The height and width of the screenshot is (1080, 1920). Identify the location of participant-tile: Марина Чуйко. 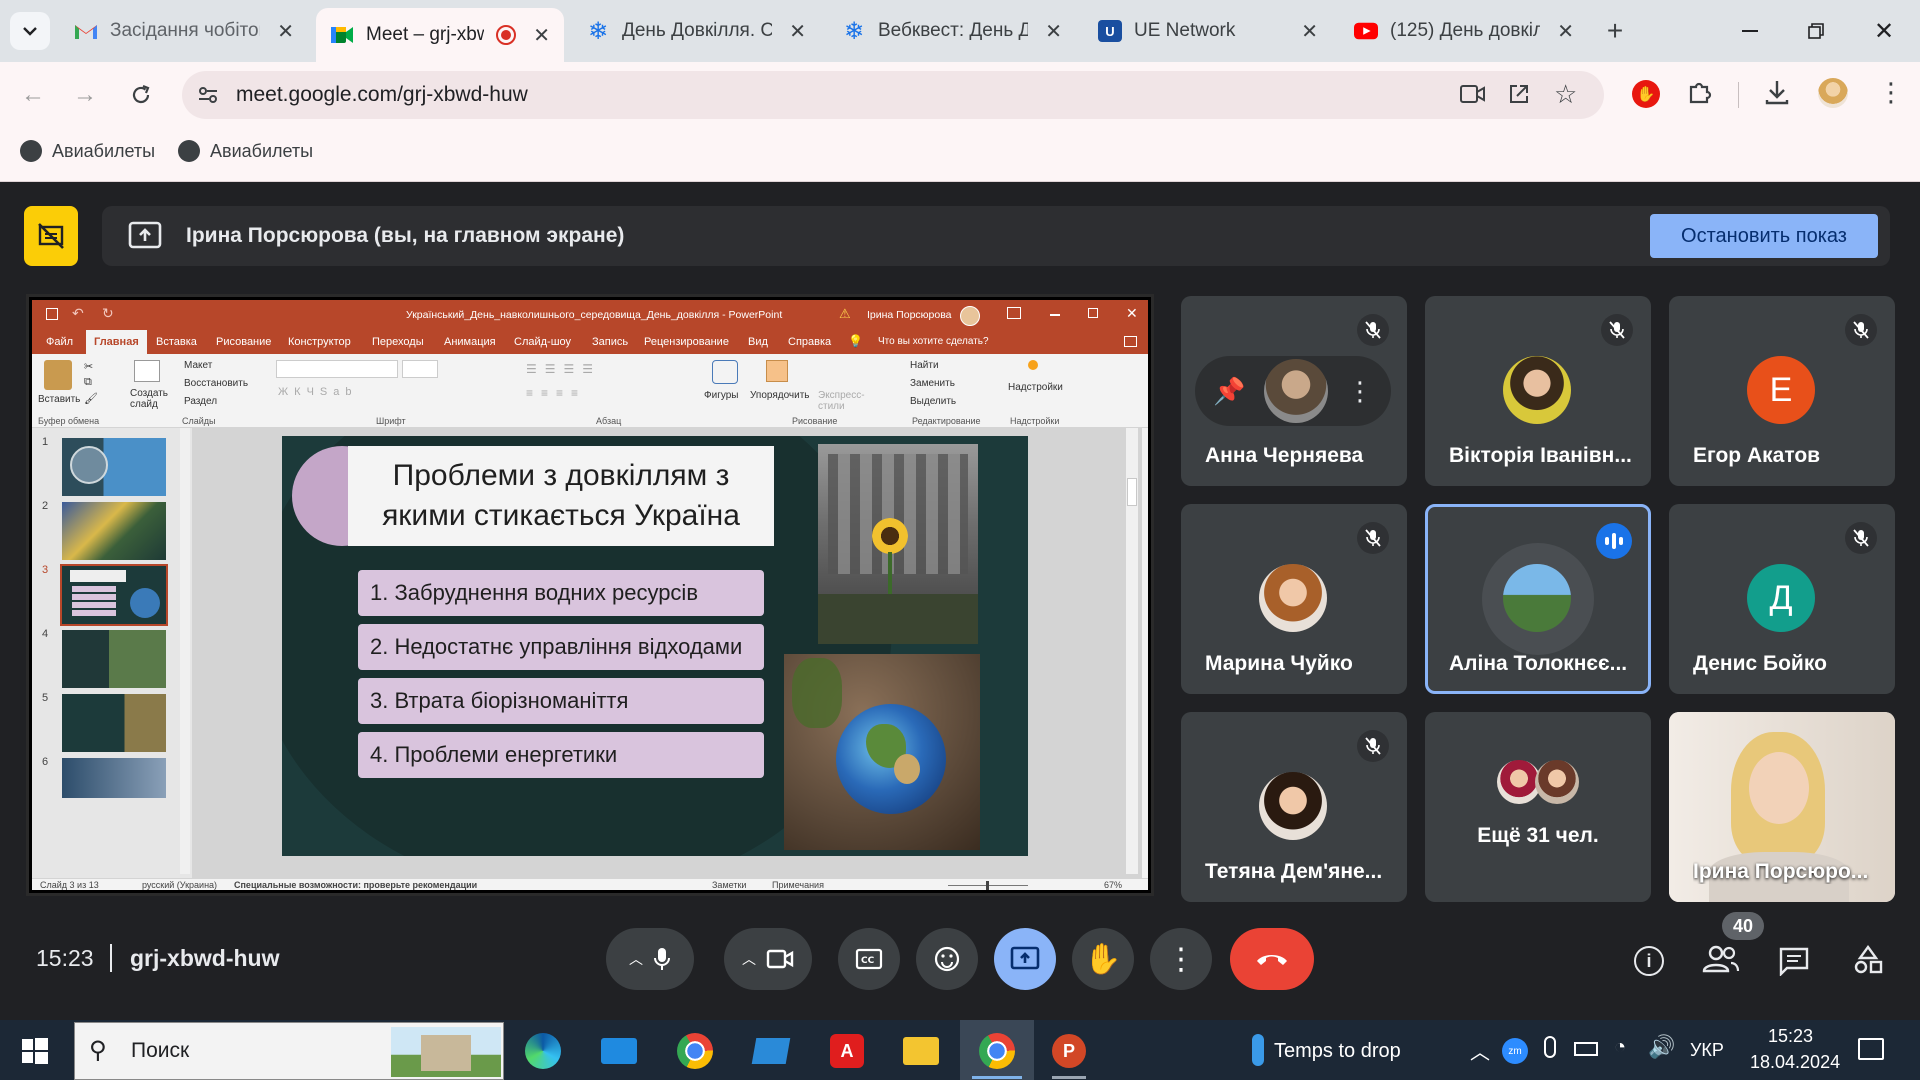
(1294, 599).